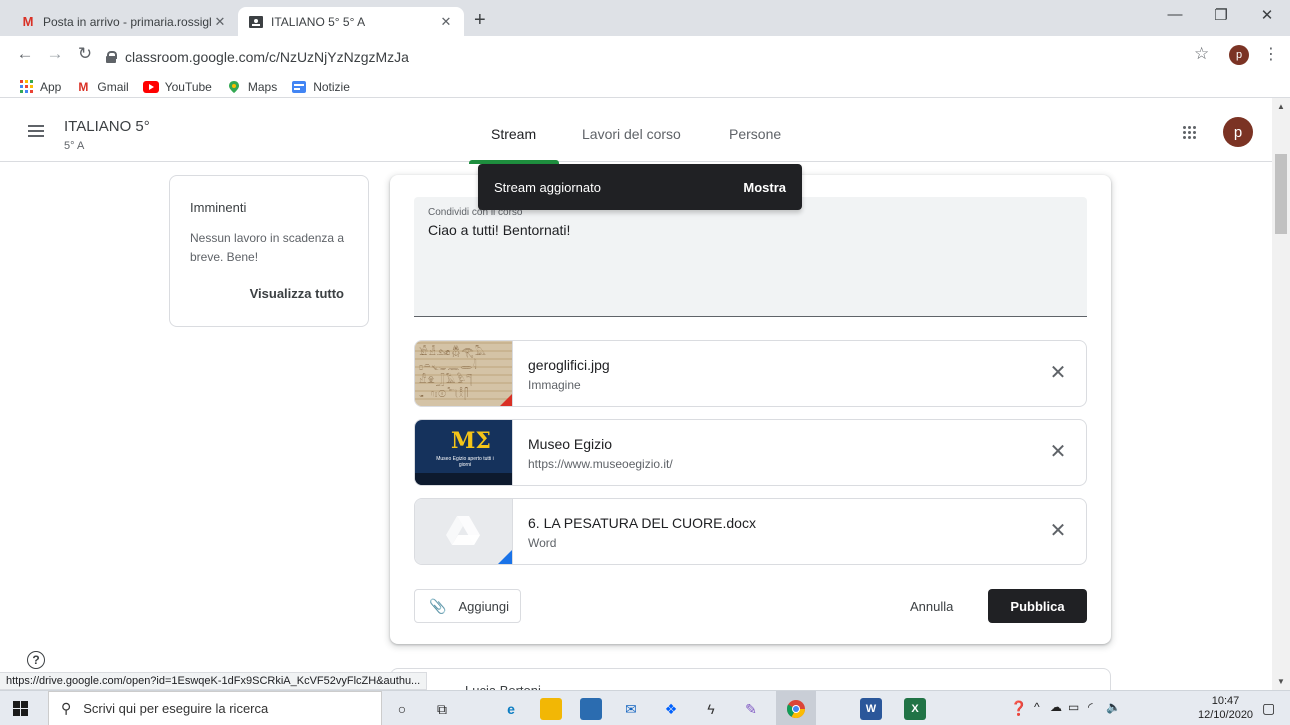  What do you see at coordinates (1268, 708) in the screenshot?
I see `notifications-icon: ▢` at bounding box center [1268, 708].